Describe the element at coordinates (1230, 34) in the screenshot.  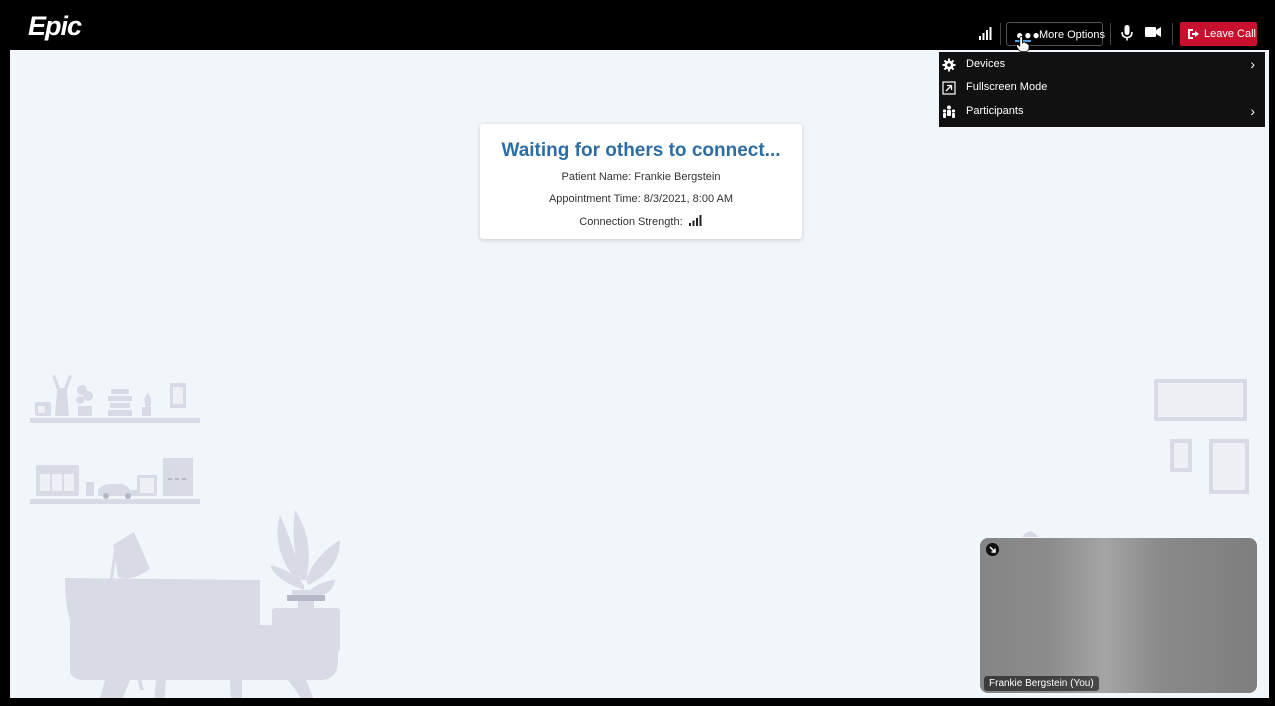
I see `leave-call-label: Leave Call` at that location.